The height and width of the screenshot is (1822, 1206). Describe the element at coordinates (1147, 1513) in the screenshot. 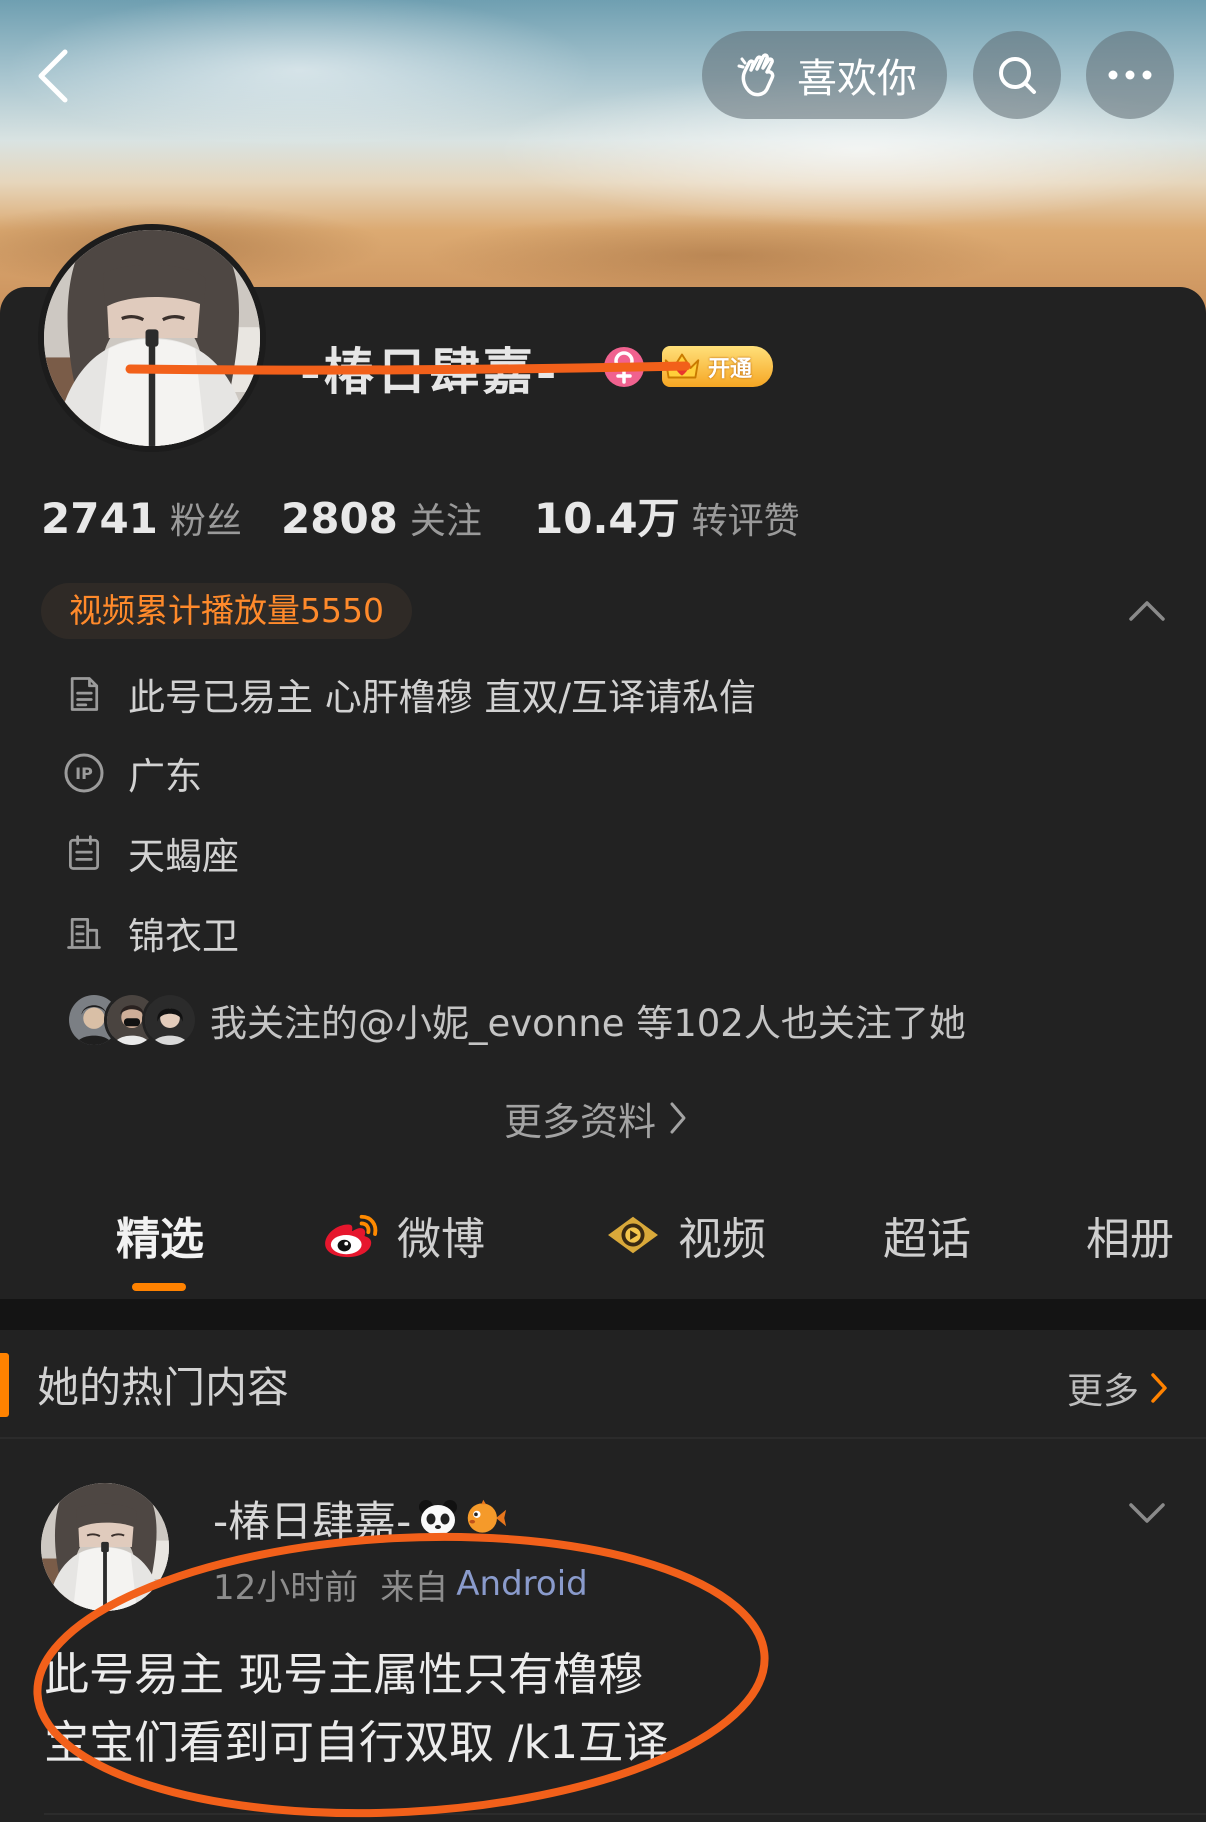

I see `chevron-down-icon` at that location.